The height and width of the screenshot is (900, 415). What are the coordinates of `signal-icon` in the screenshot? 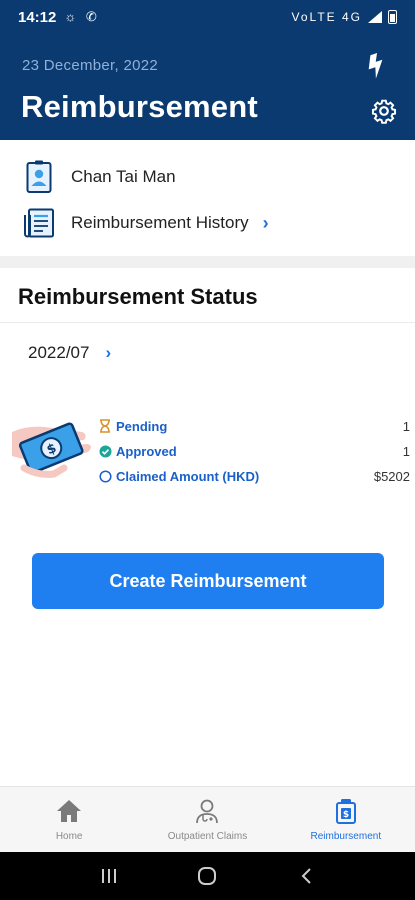 It's located at (375, 17).